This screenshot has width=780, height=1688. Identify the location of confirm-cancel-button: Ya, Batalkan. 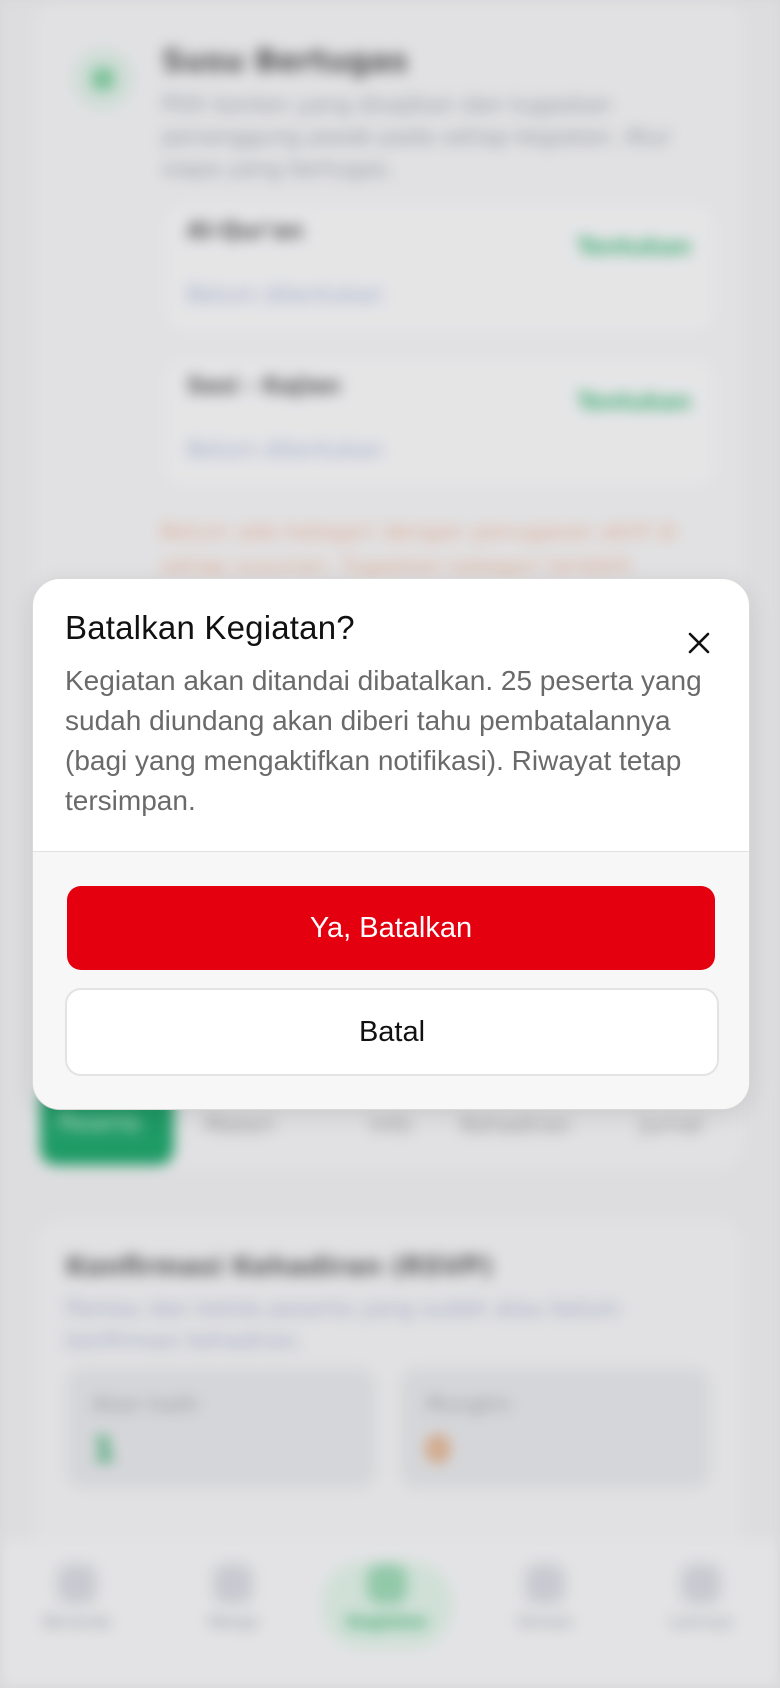
(391, 928).